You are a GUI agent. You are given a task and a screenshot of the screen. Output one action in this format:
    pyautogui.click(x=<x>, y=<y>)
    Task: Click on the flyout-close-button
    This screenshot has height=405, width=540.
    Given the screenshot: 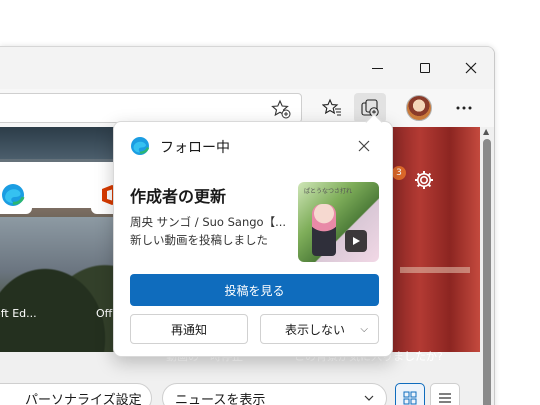 What is the action you would take?
    pyautogui.click(x=364, y=146)
    